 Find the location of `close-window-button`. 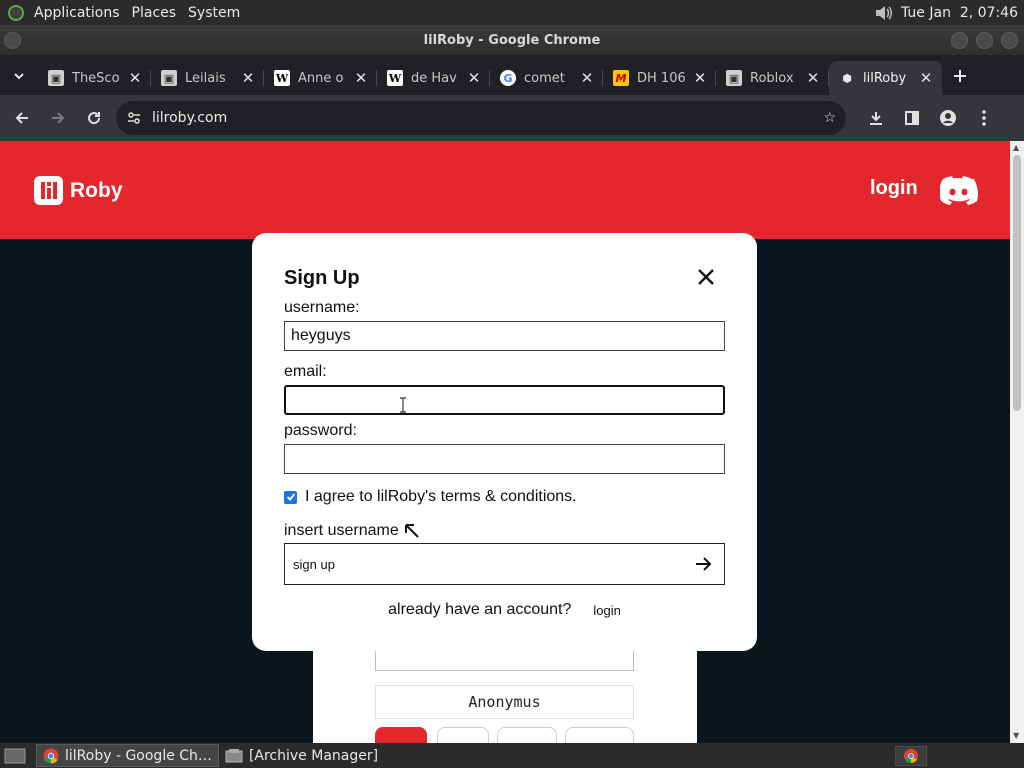

close-window-button is located at coordinates (1009, 40).